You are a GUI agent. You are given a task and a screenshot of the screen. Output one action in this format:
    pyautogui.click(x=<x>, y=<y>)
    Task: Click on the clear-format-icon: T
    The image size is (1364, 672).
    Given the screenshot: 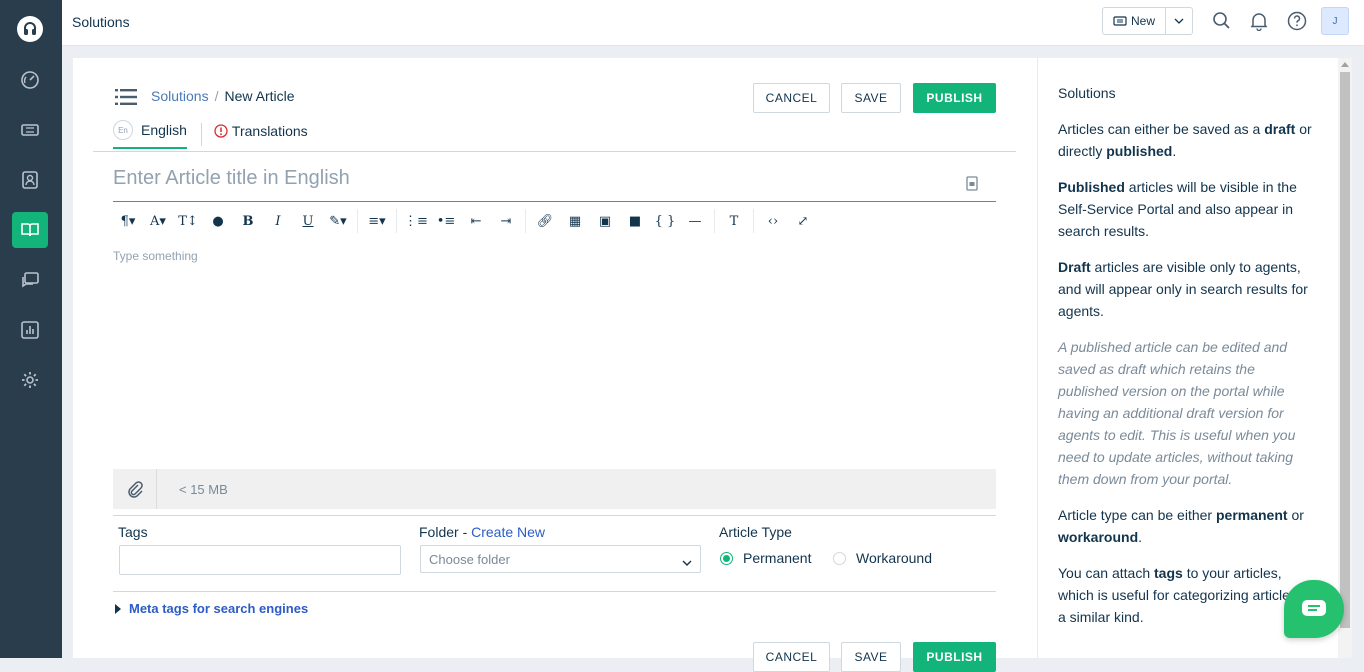 What is the action you would take?
    pyautogui.click(x=734, y=221)
    